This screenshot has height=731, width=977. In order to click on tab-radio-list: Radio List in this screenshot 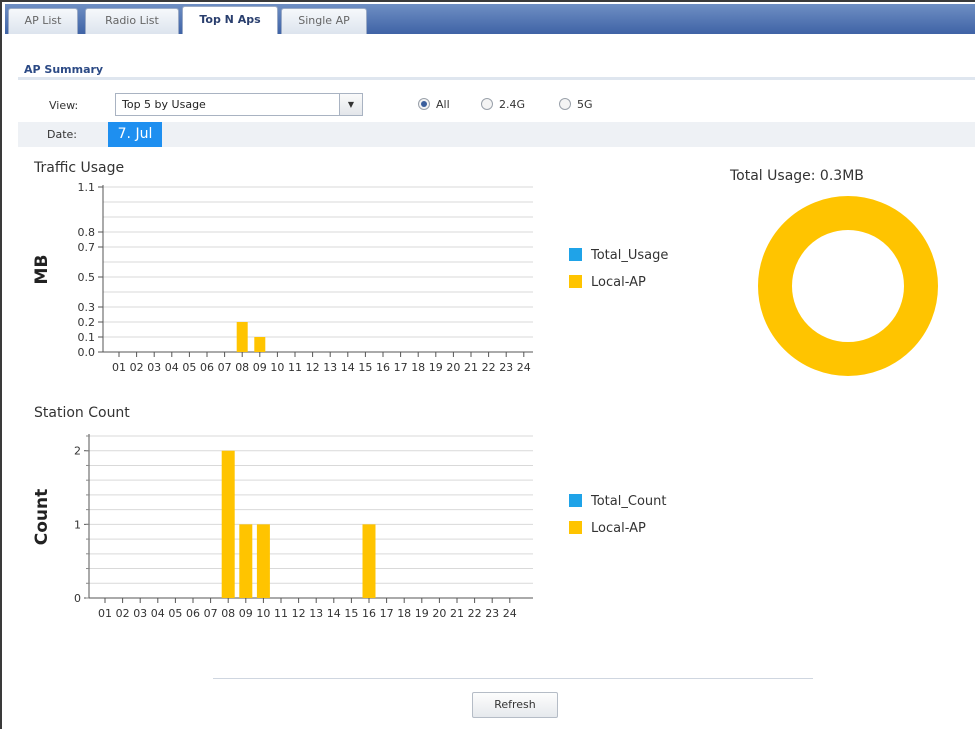, I will do `click(132, 21)`.